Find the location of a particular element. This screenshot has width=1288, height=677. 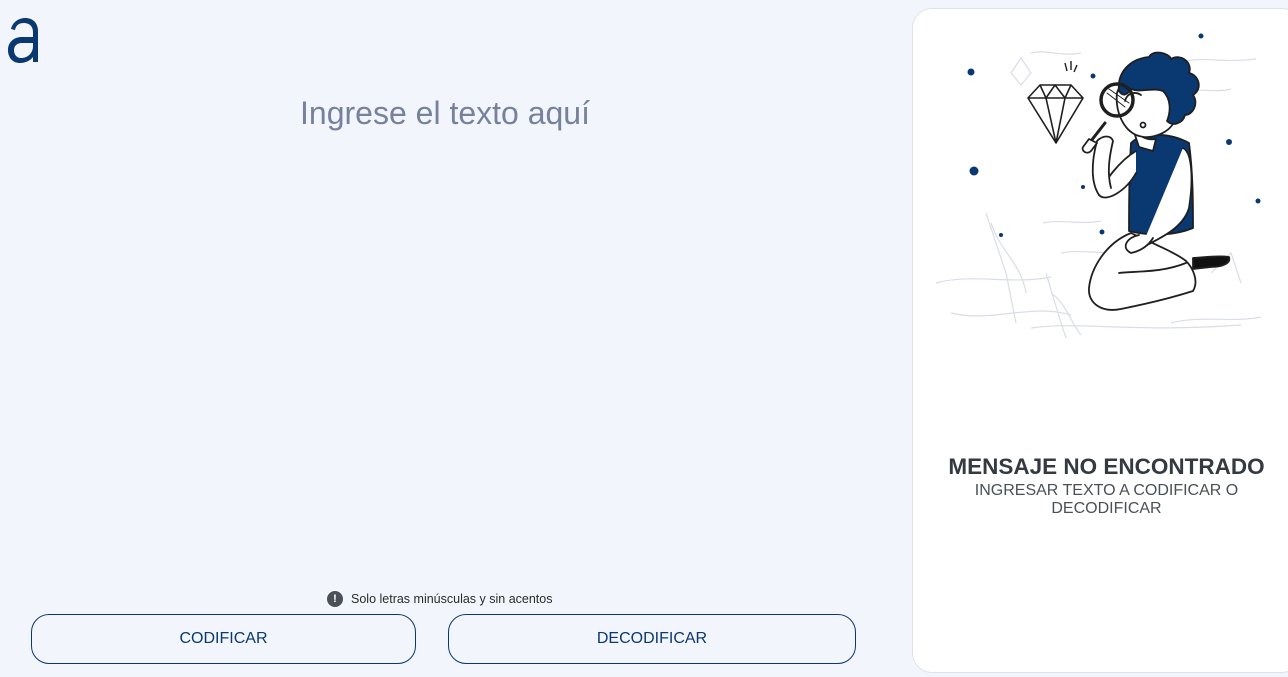

input-hint: ! Solo letras minúsculas y sin acentos is located at coordinates (439, 599).